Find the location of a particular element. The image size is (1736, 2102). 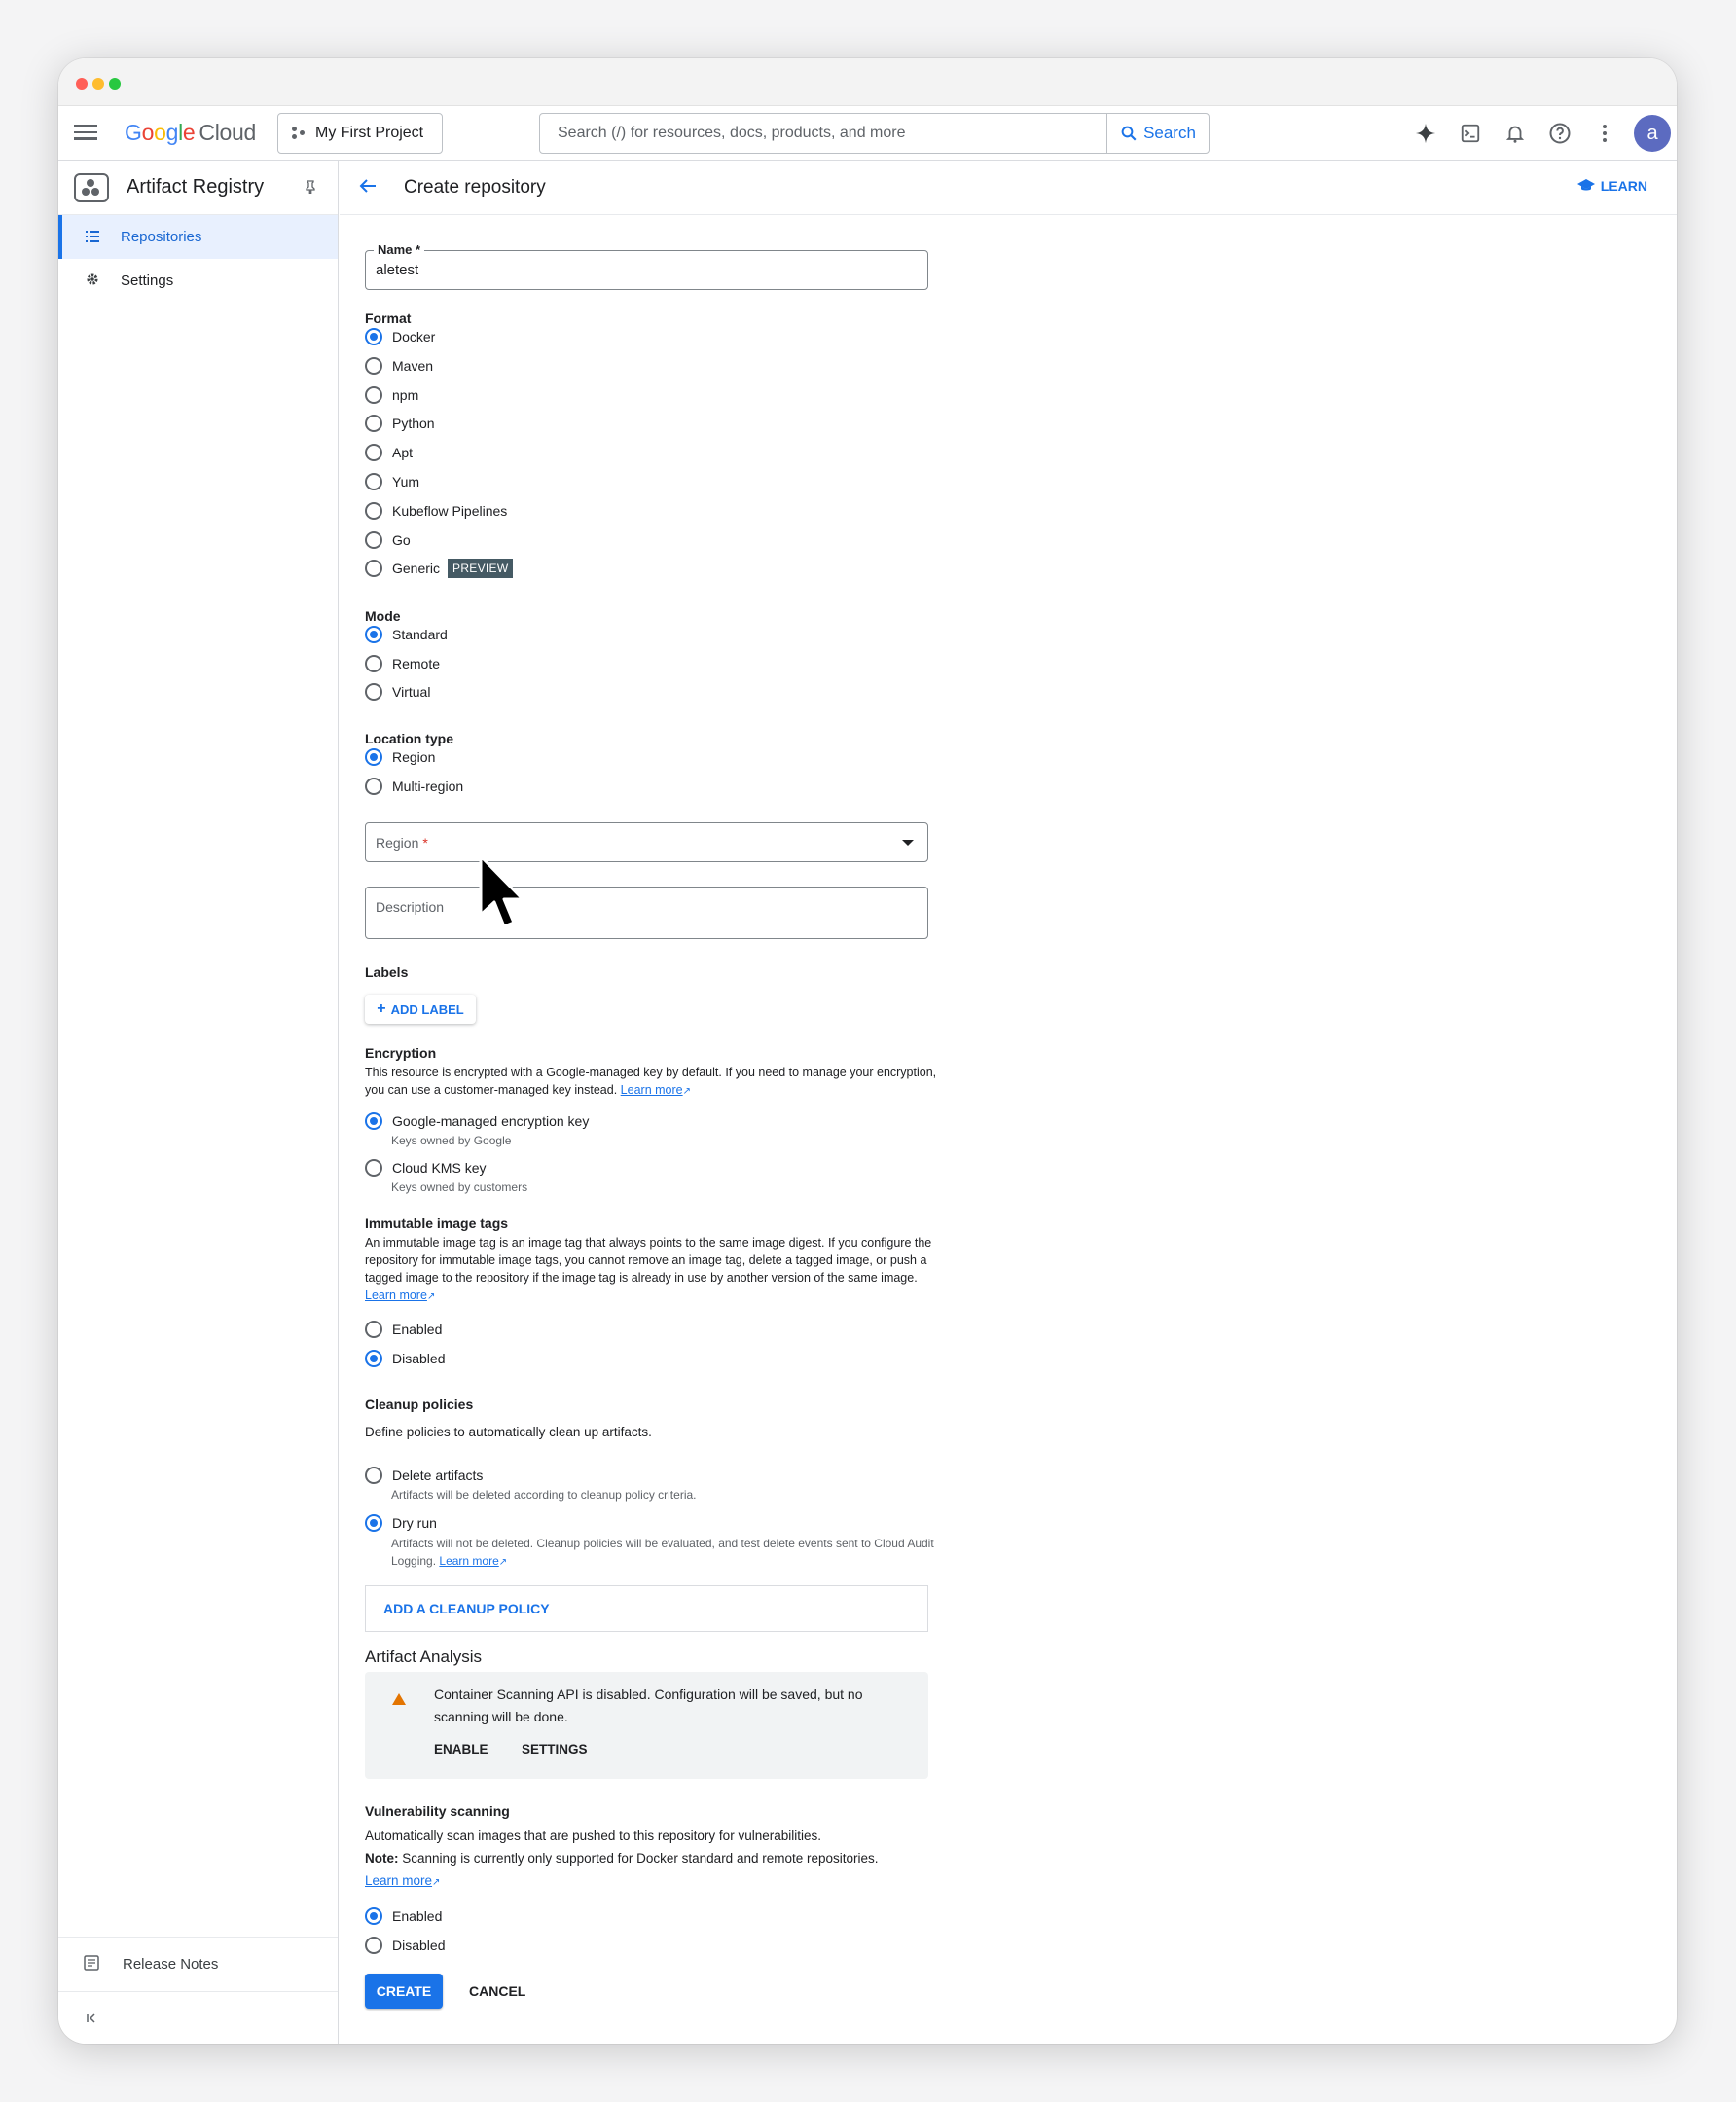

sidebar-header: Artifact Registry is located at coordinates (198, 188).